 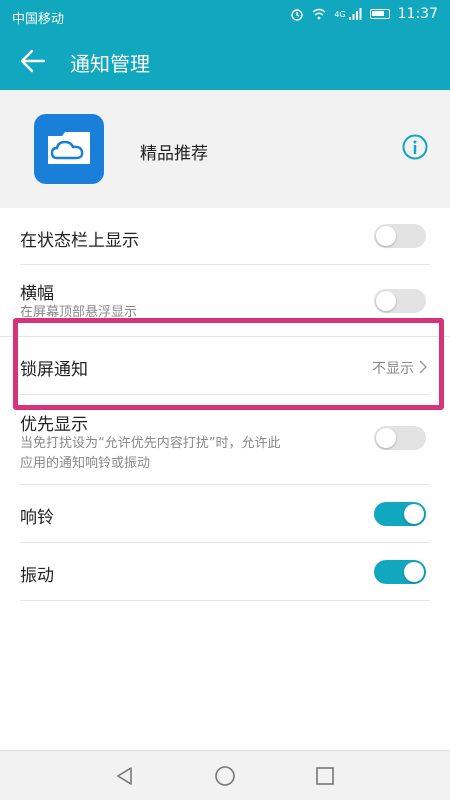 I want to click on cloud-folder-icon, so click(x=69, y=148).